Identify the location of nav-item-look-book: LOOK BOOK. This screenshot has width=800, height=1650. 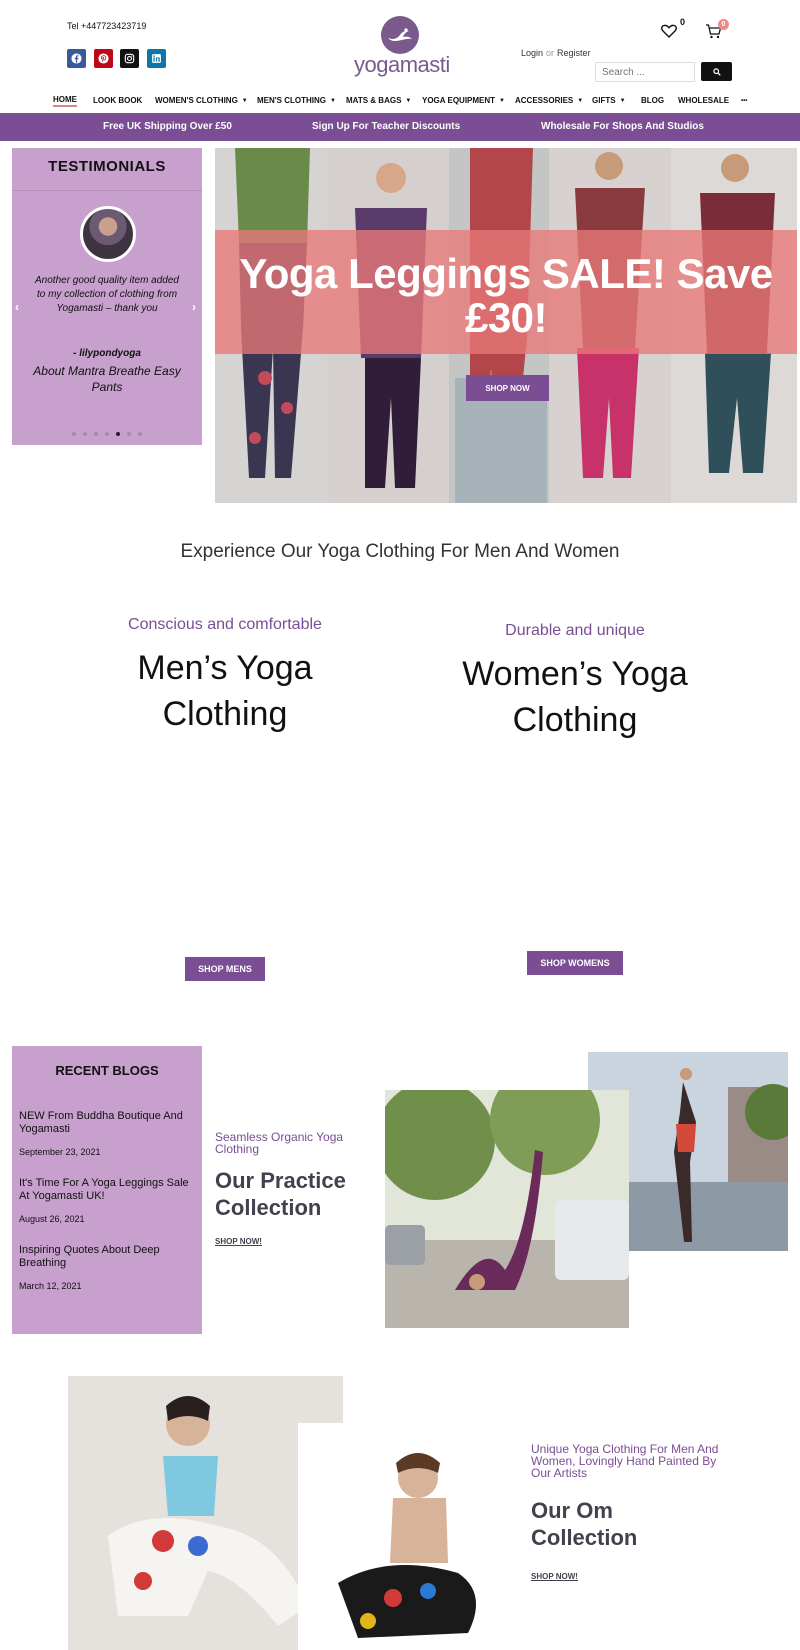
(117, 100).